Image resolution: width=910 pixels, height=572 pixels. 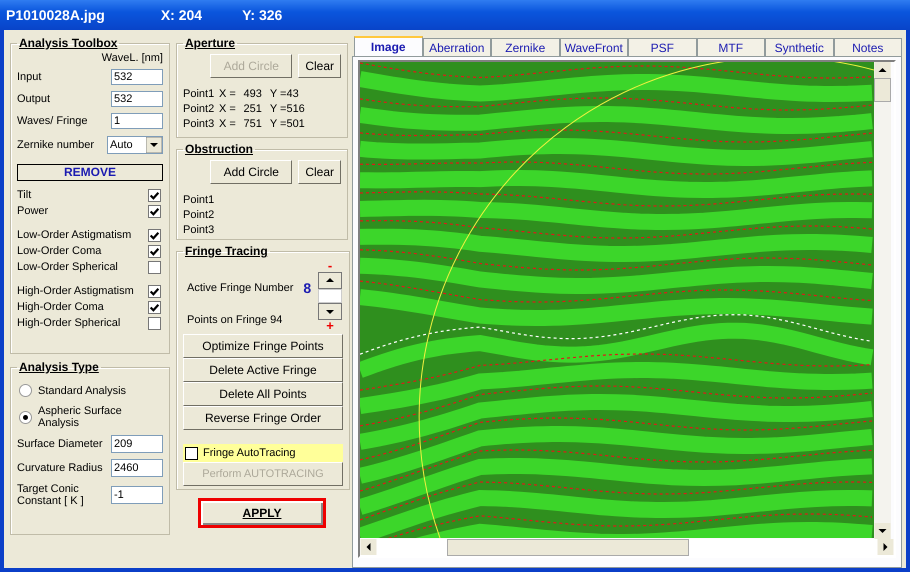 I want to click on add-circle-button: Add Circle, so click(x=251, y=172).